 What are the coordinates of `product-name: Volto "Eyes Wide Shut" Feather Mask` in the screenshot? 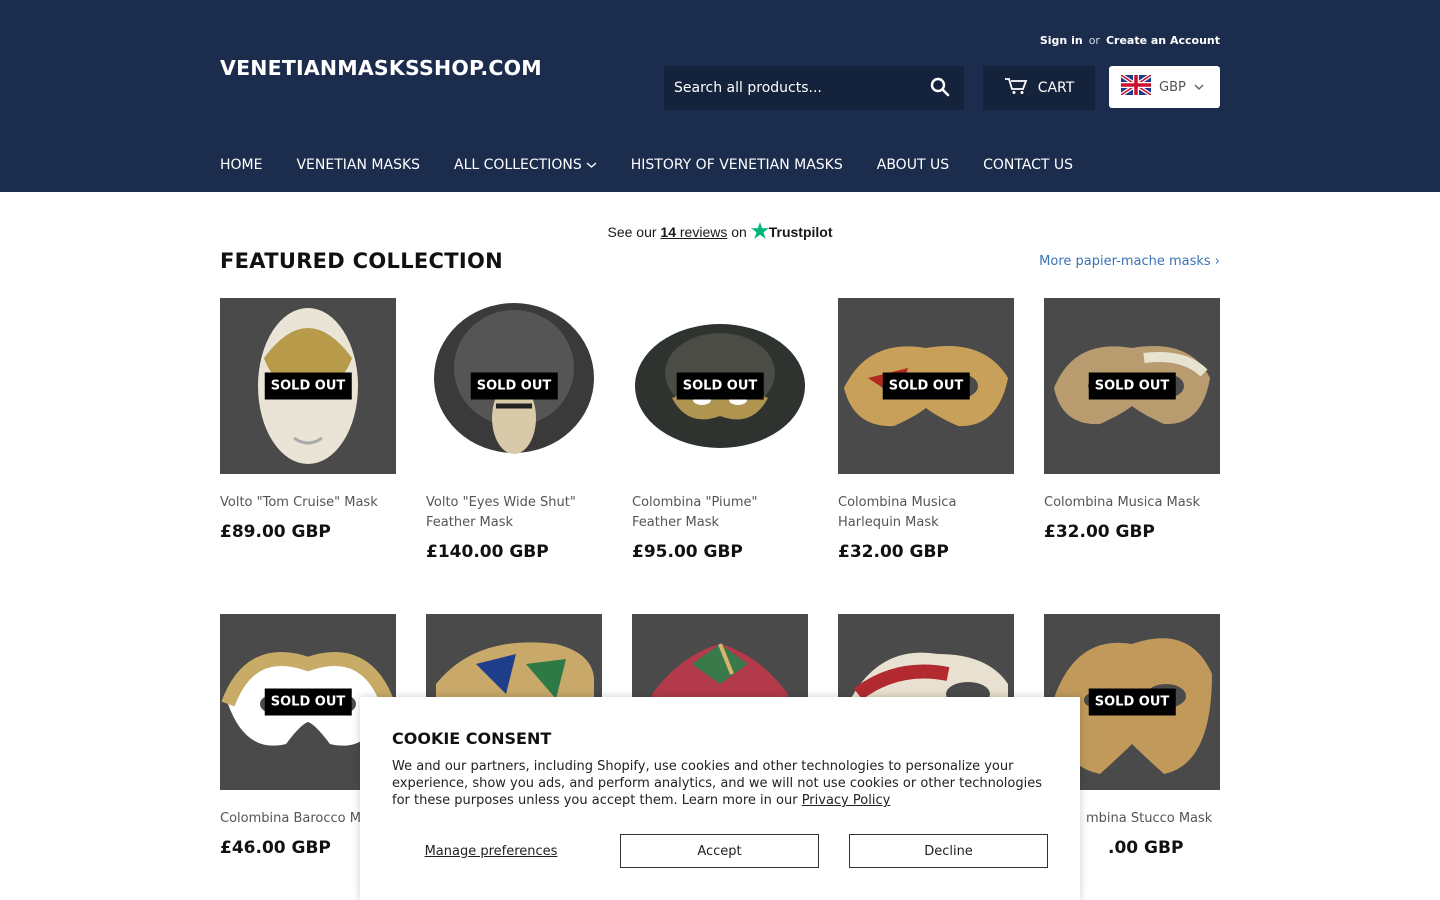 It's located at (514, 513).